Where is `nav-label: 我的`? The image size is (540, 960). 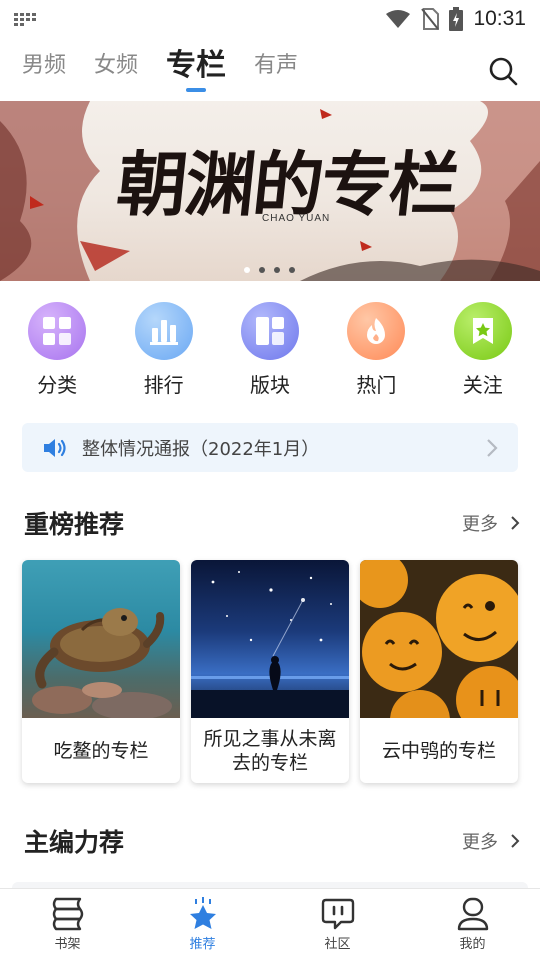 nav-label: 我的 is located at coordinates (472, 944).